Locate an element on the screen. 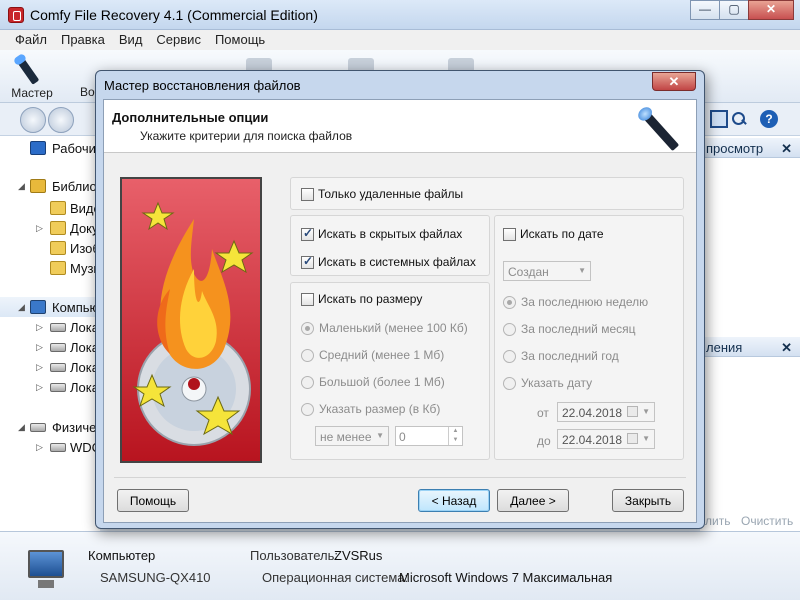 The image size is (800, 600). magic-wand-icon is located at coordinates (660, 131).